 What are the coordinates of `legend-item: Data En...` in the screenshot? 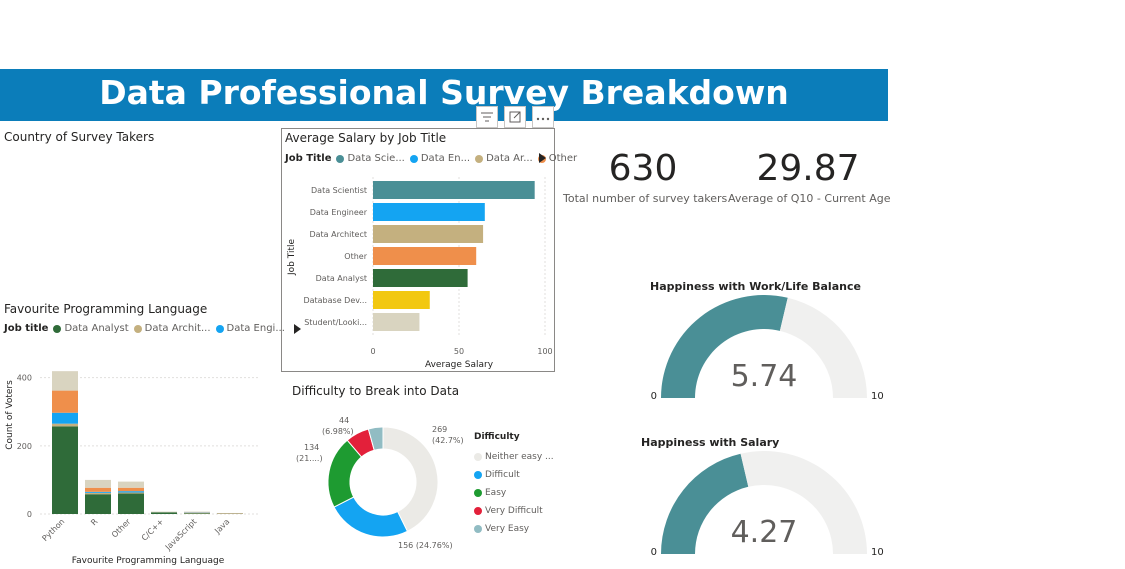 It's located at (440, 158).